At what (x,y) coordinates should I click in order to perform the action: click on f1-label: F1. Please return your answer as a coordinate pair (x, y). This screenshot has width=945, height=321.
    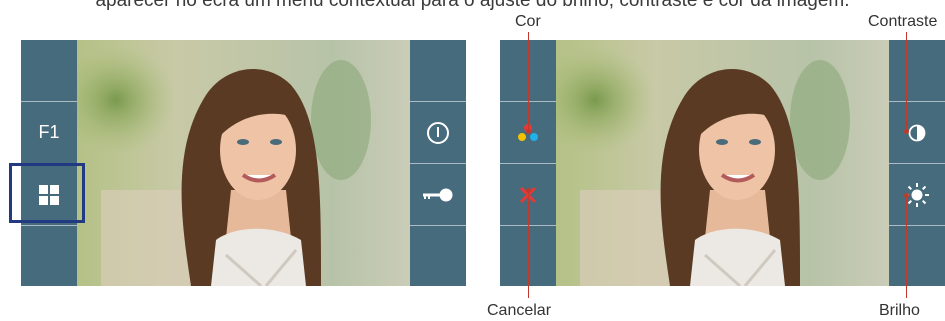
    Looking at the image, I should click on (49, 132).